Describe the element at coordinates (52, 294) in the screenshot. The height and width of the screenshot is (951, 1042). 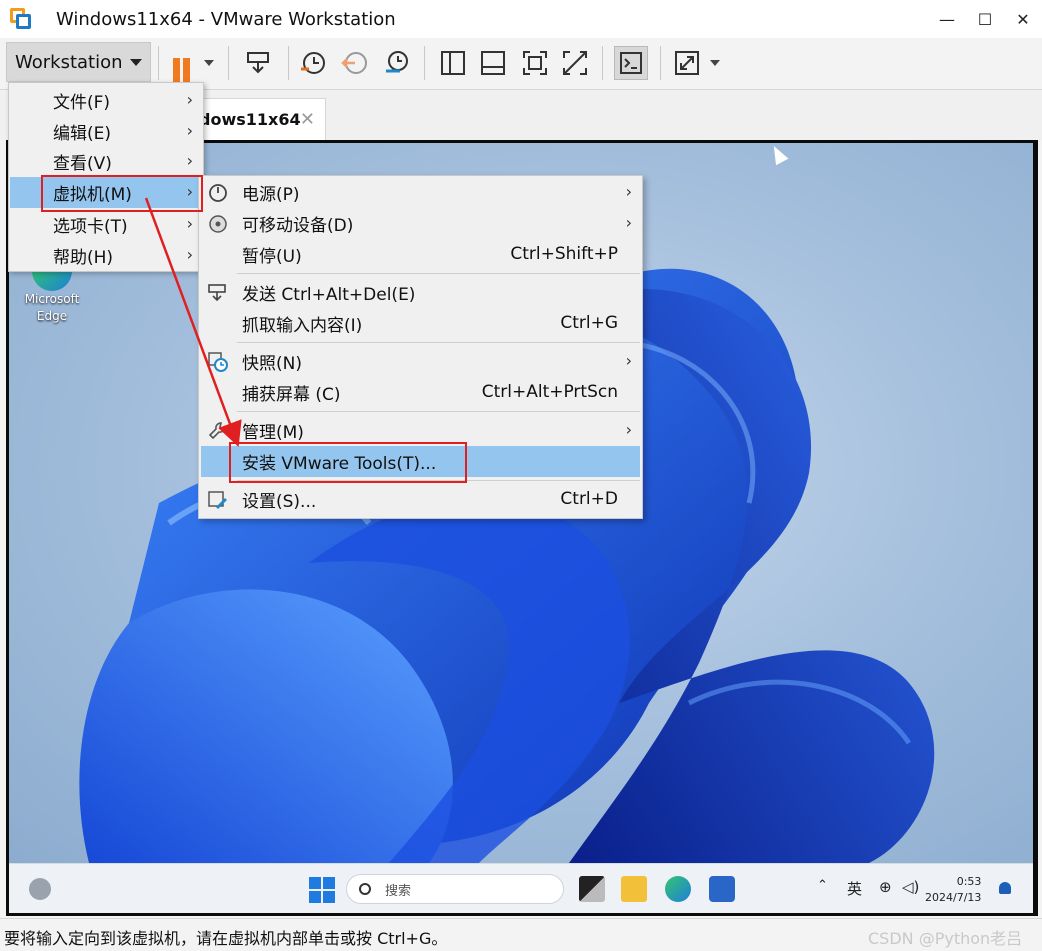
I see `desktop-icon-edge: Microsoft Edge` at that location.